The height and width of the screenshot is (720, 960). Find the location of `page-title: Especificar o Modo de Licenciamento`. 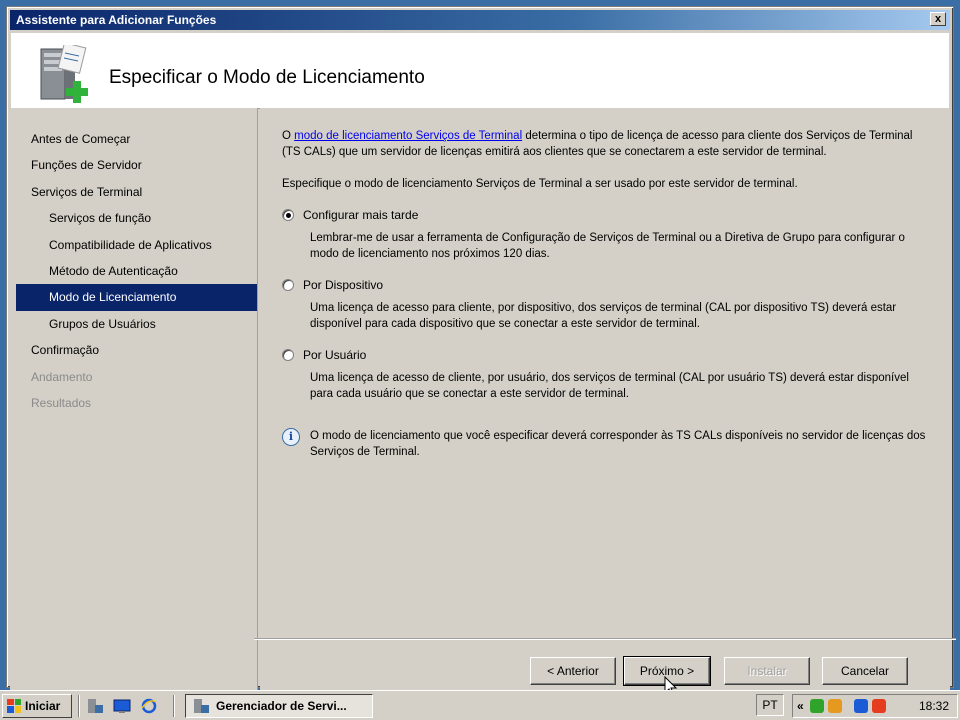

page-title: Especificar o Modo de Licenciamento is located at coordinates (267, 77).